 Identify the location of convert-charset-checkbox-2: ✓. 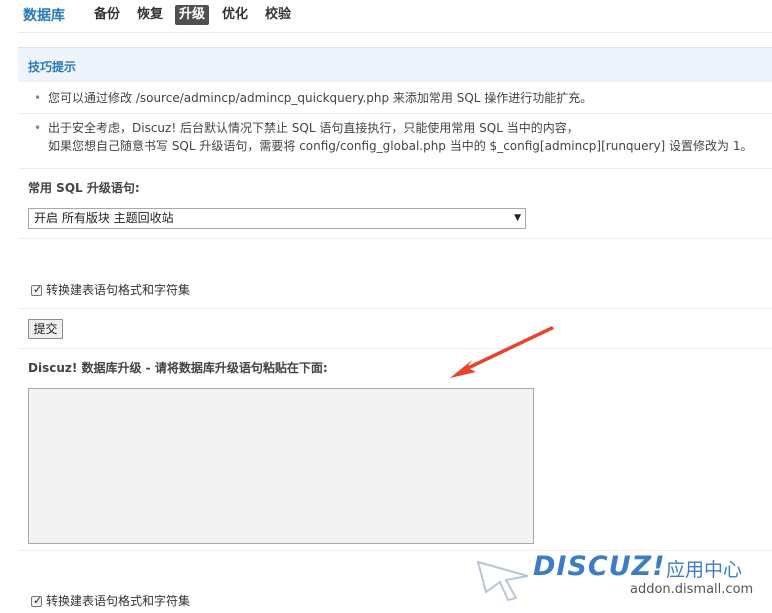
(37, 600).